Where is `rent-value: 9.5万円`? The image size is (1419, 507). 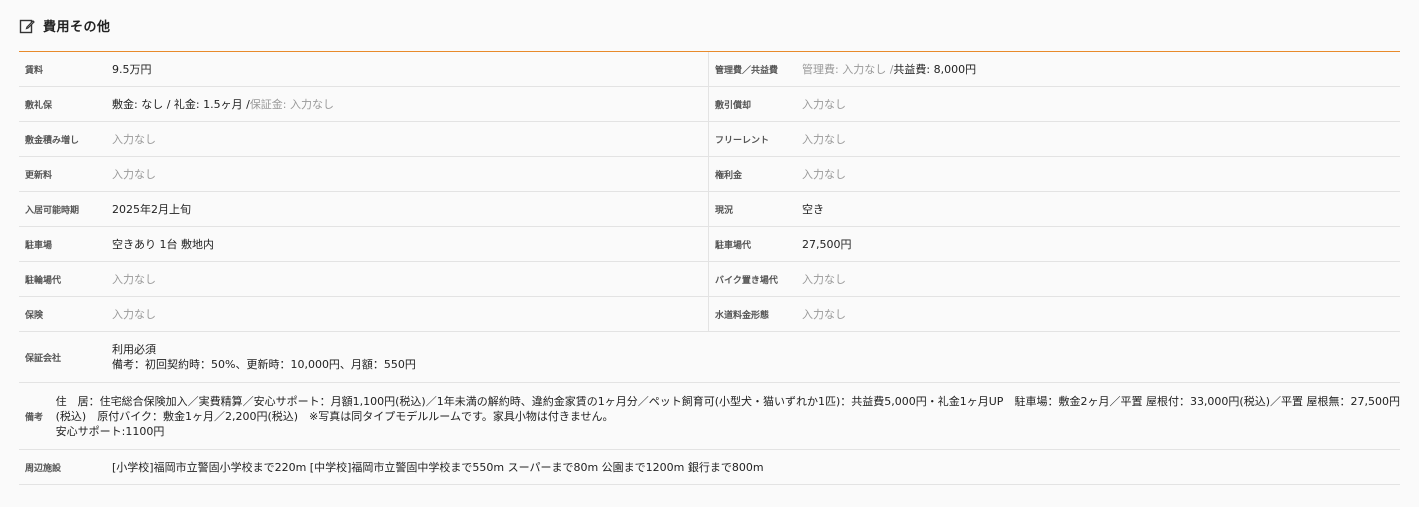 rent-value: 9.5万円 is located at coordinates (132, 69).